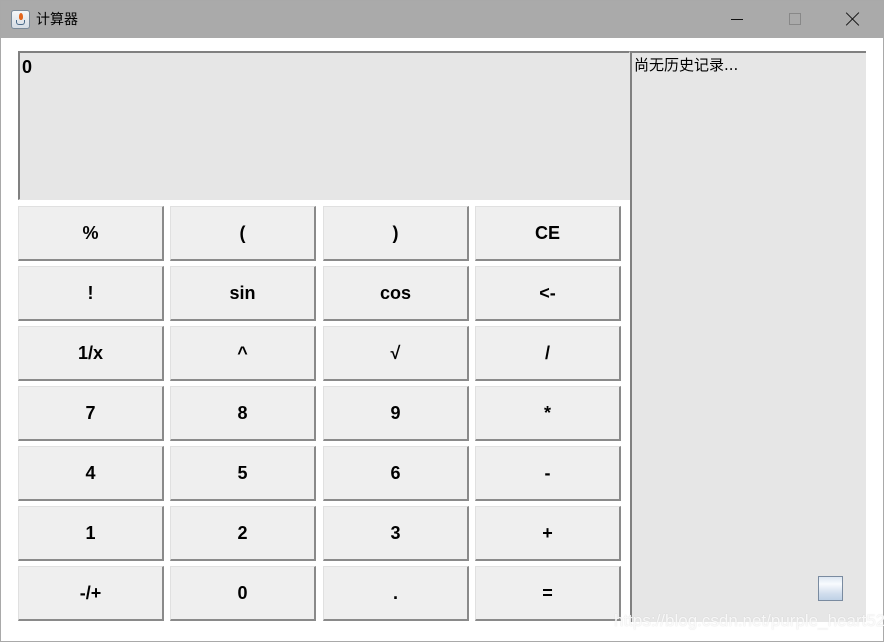  I want to click on key-multiply-button: *, so click(548, 413).